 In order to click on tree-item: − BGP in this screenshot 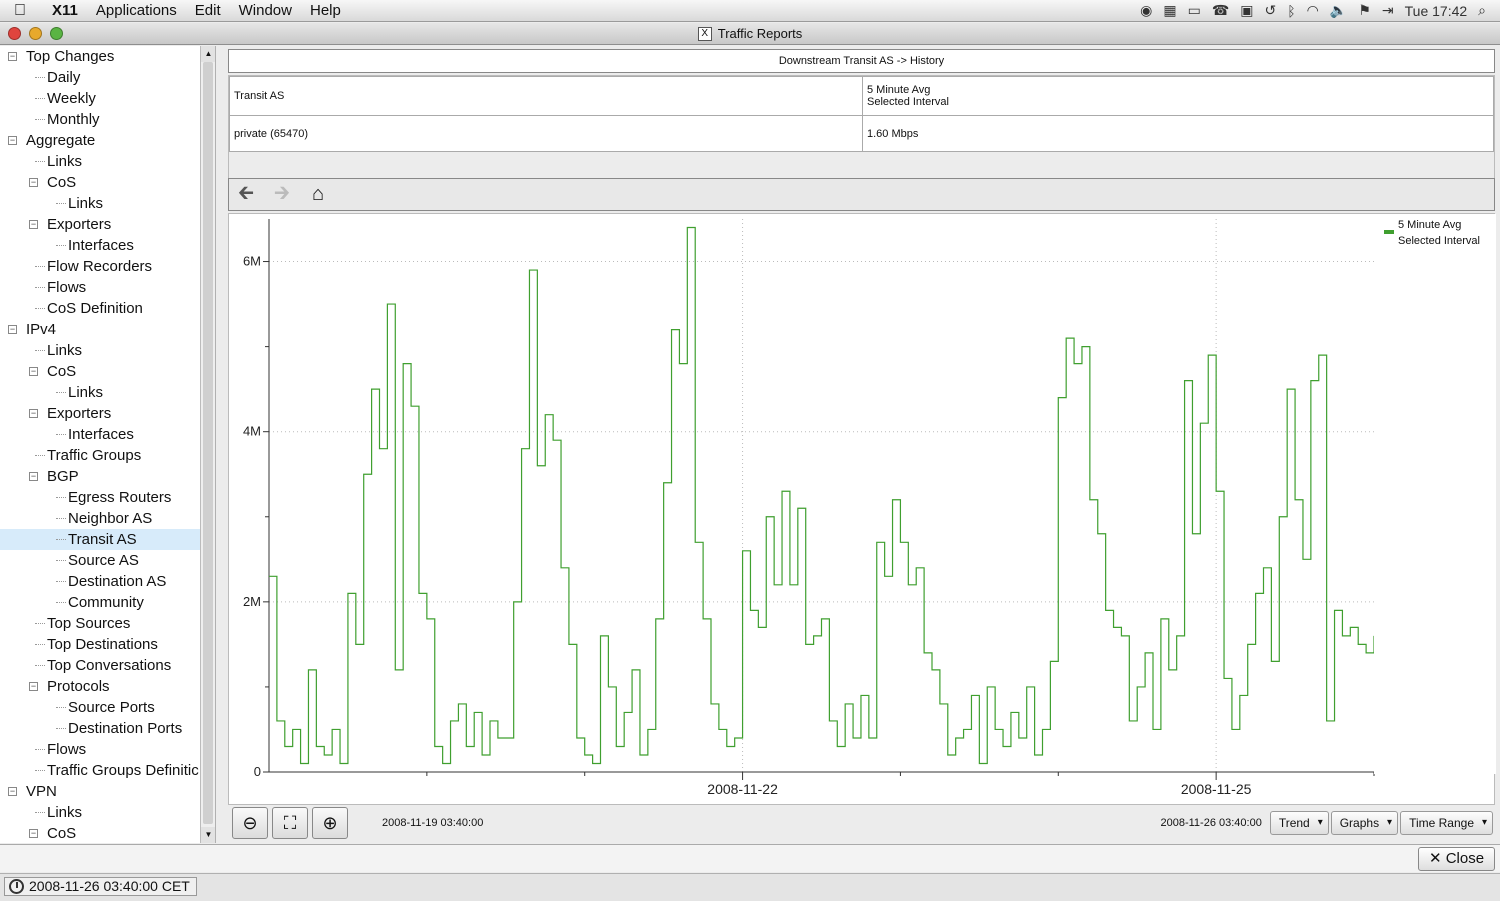, I will do `click(100, 476)`.